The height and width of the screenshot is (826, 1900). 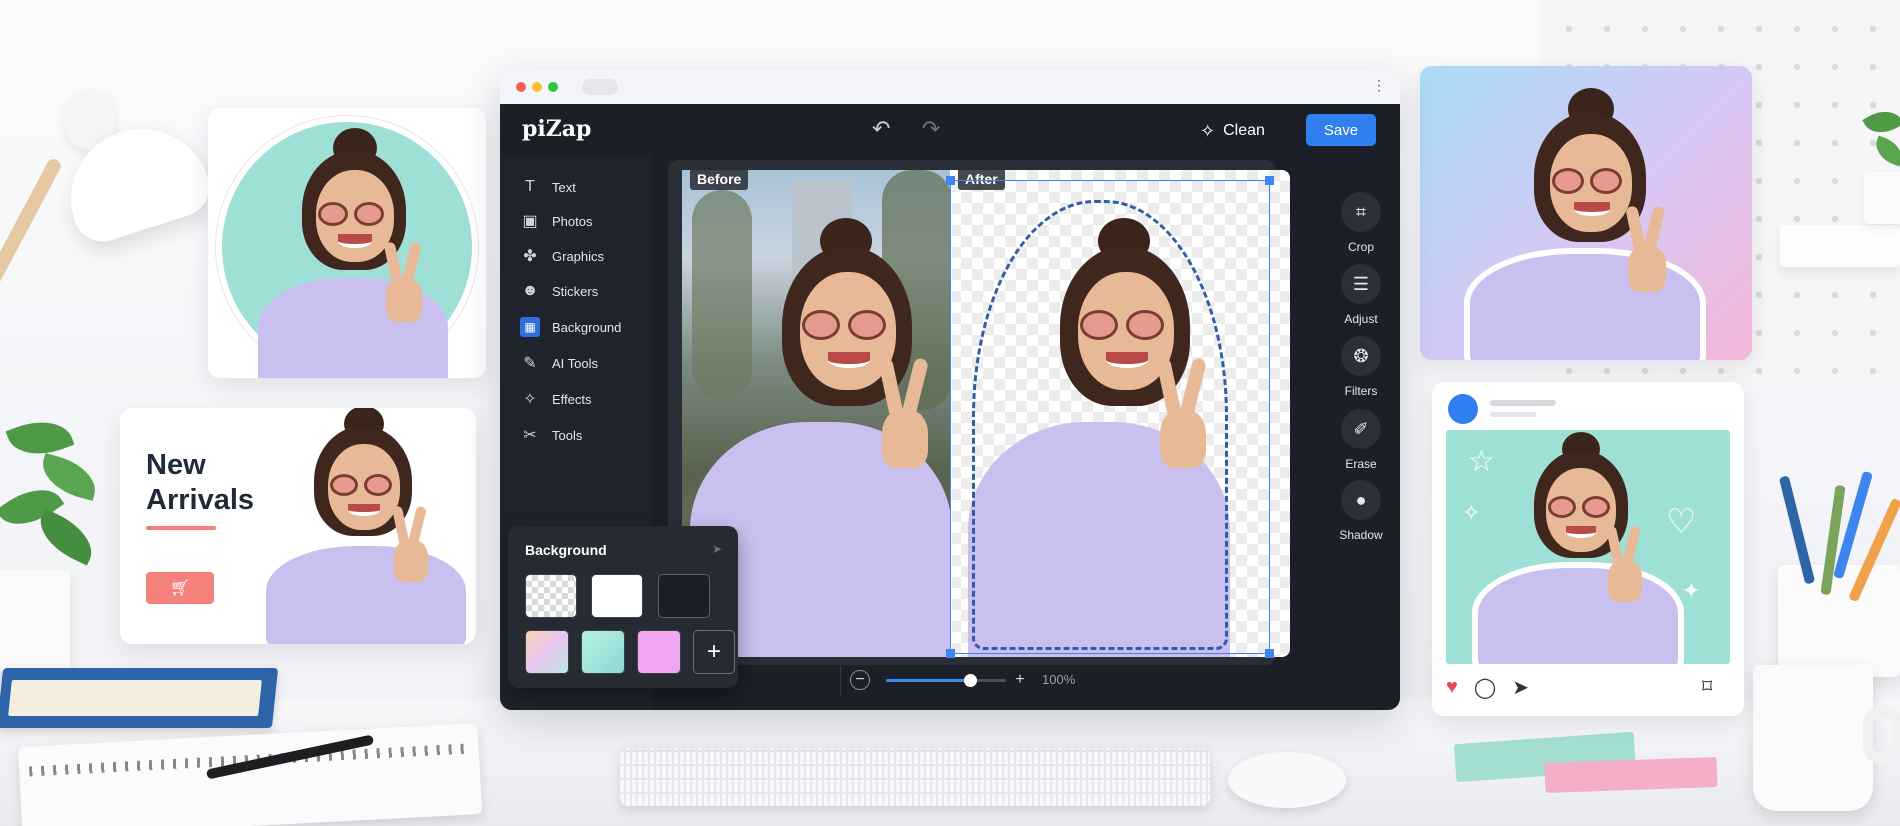 I want to click on effects-icon: ✧, so click(x=530, y=399).